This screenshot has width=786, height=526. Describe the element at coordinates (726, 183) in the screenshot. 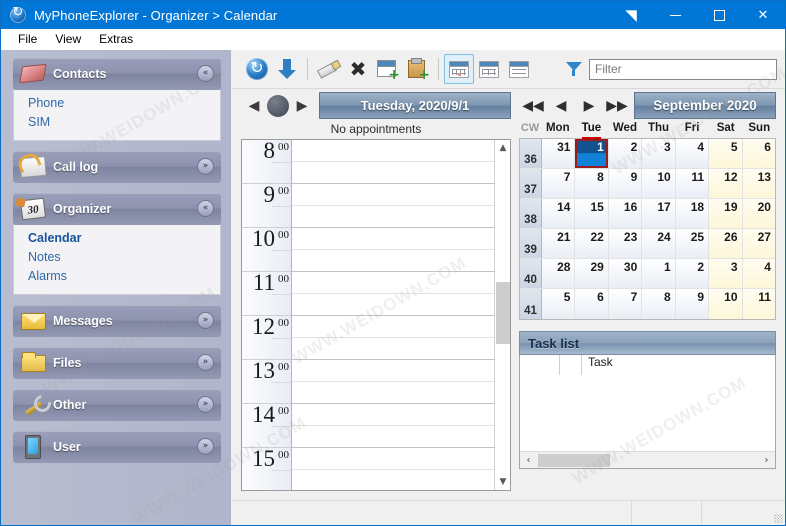

I see `calendar-day-cell: 12` at that location.